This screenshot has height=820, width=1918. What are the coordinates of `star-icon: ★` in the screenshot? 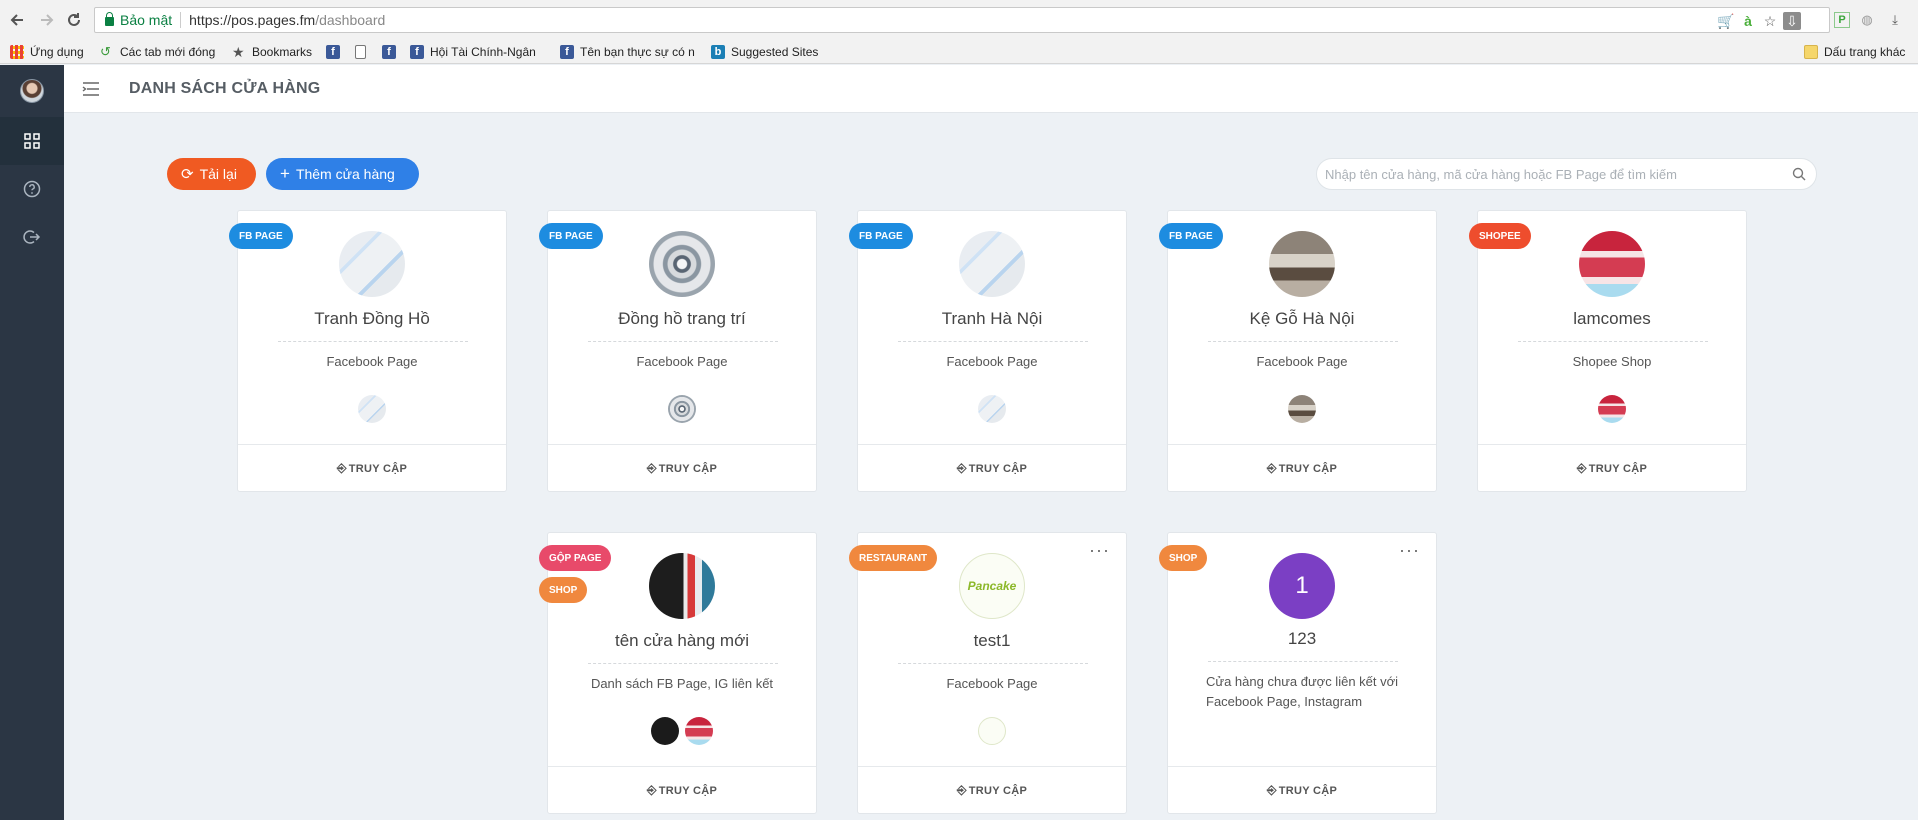 It's located at (238, 52).